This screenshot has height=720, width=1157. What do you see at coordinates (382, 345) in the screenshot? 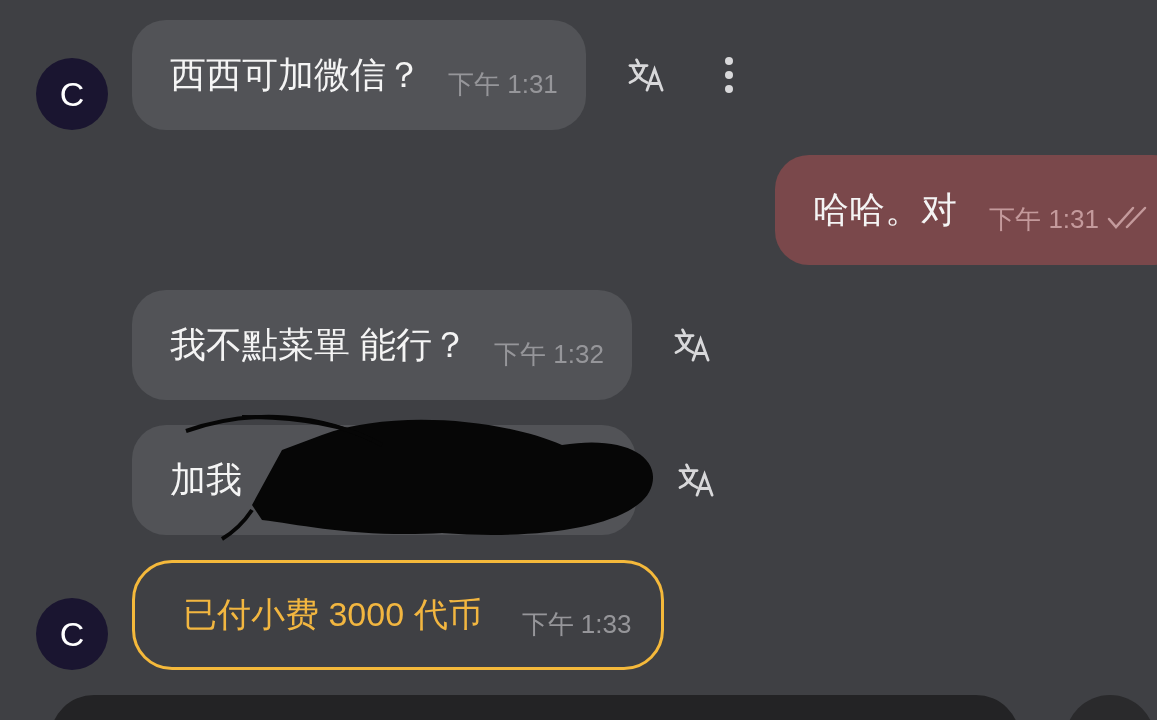
I see `message-bubble: 我不點菜單 能行？ 下午 1:32` at bounding box center [382, 345].